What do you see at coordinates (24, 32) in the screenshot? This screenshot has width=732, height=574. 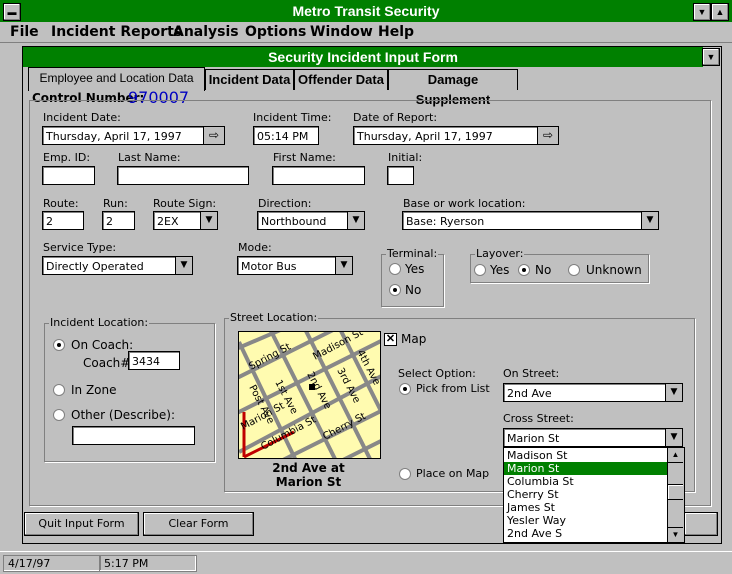 I see `menu-file: File` at bounding box center [24, 32].